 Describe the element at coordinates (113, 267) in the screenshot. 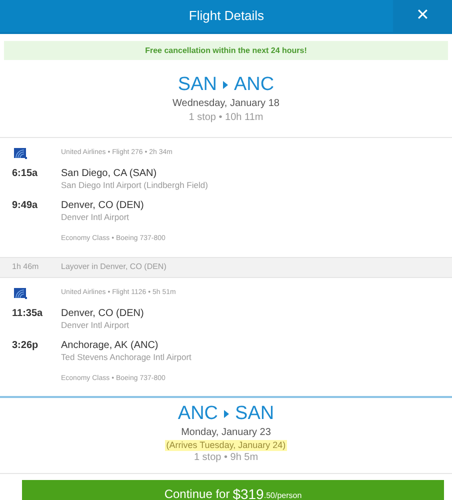

I see `layover-text: Layover in Denver, CO (DEN)` at that location.